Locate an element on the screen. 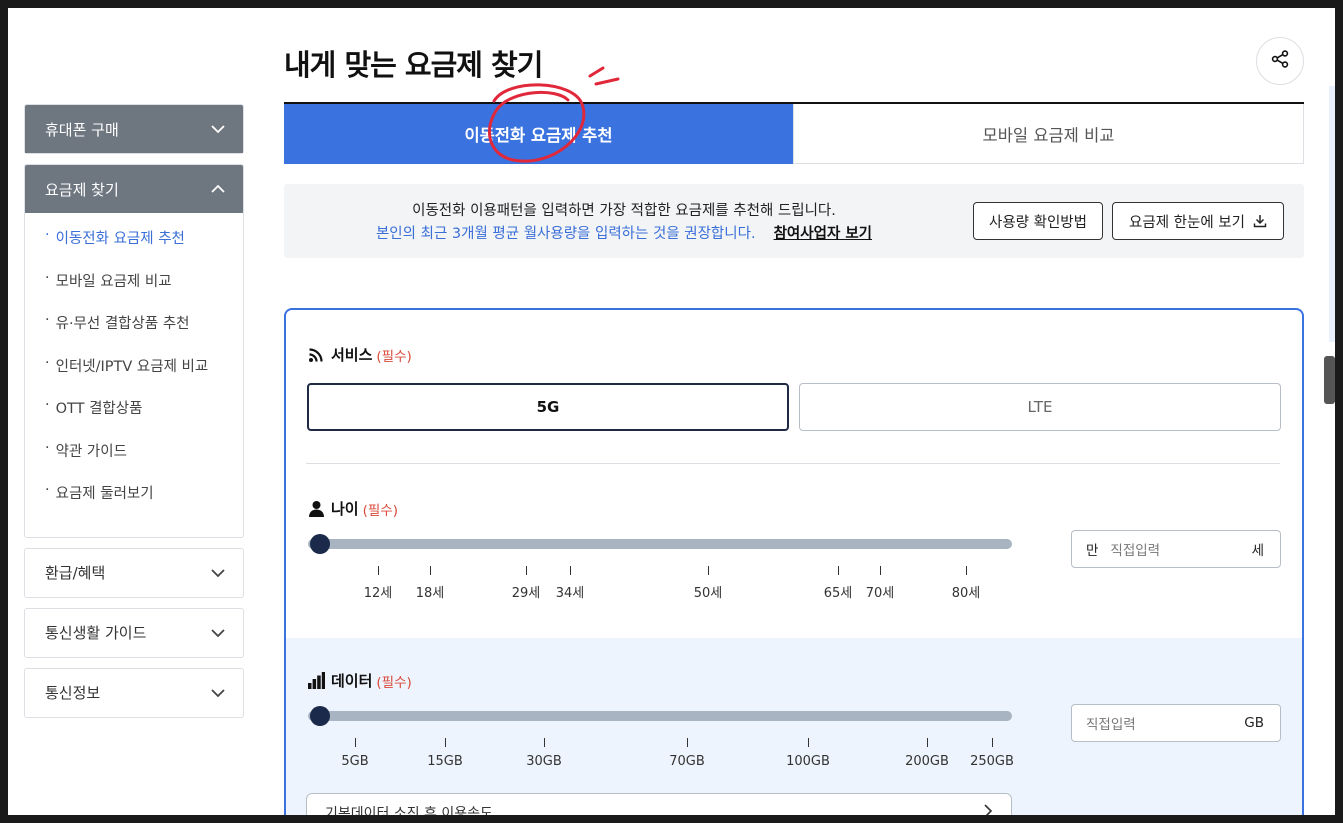 The image size is (1343, 823). age-input-prefix: 만 is located at coordinates (1092, 551).